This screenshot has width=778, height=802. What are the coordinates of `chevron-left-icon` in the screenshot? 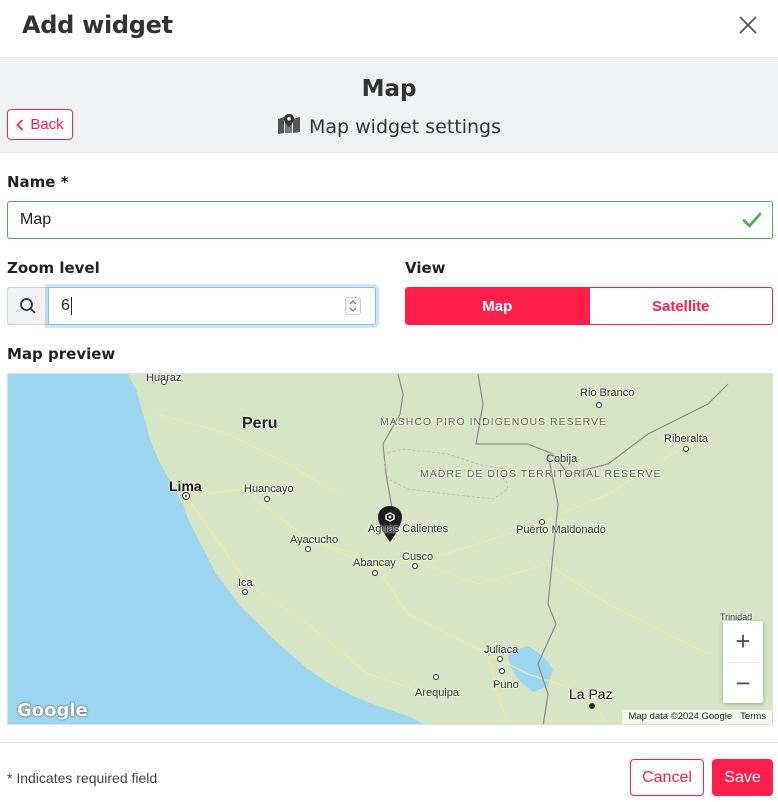 It's located at (20, 124).